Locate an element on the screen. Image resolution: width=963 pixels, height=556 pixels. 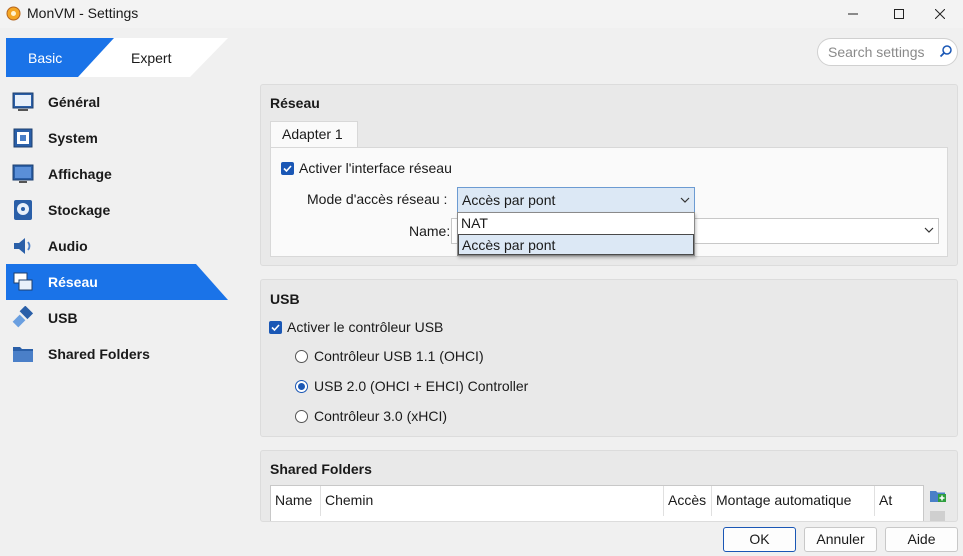
usb-icon is located at coordinates (23, 317).